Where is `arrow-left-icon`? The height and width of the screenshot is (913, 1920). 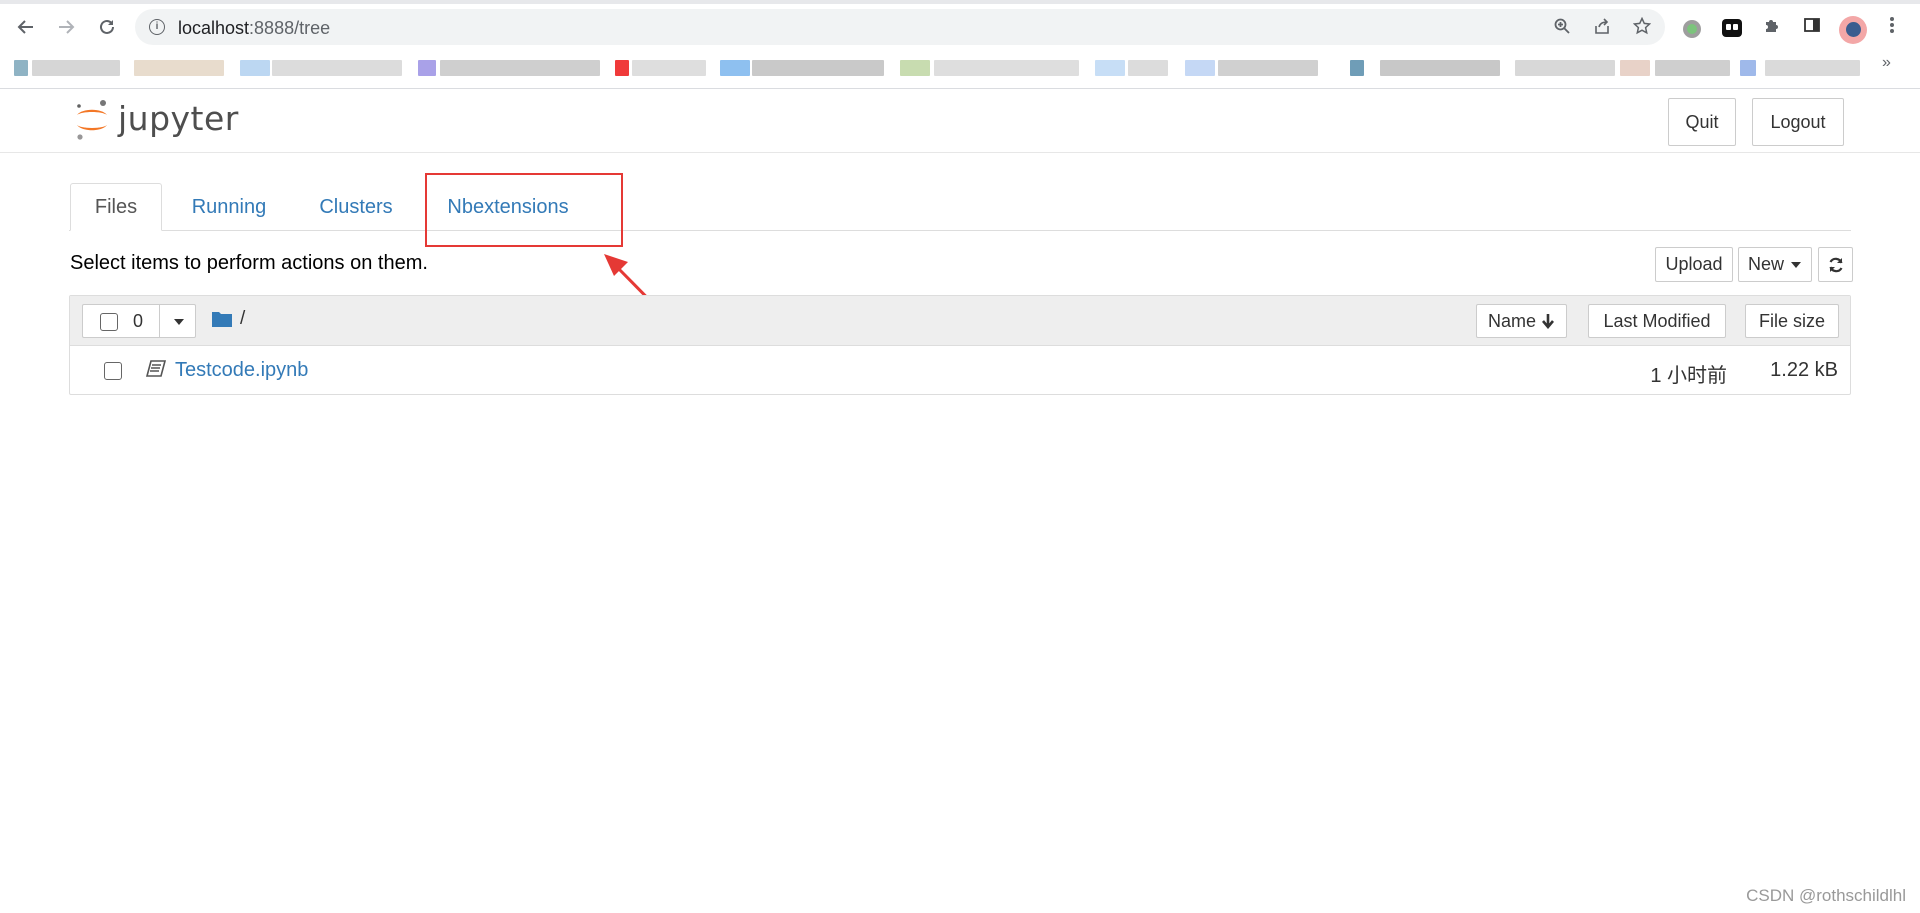 arrow-left-icon is located at coordinates (25, 27).